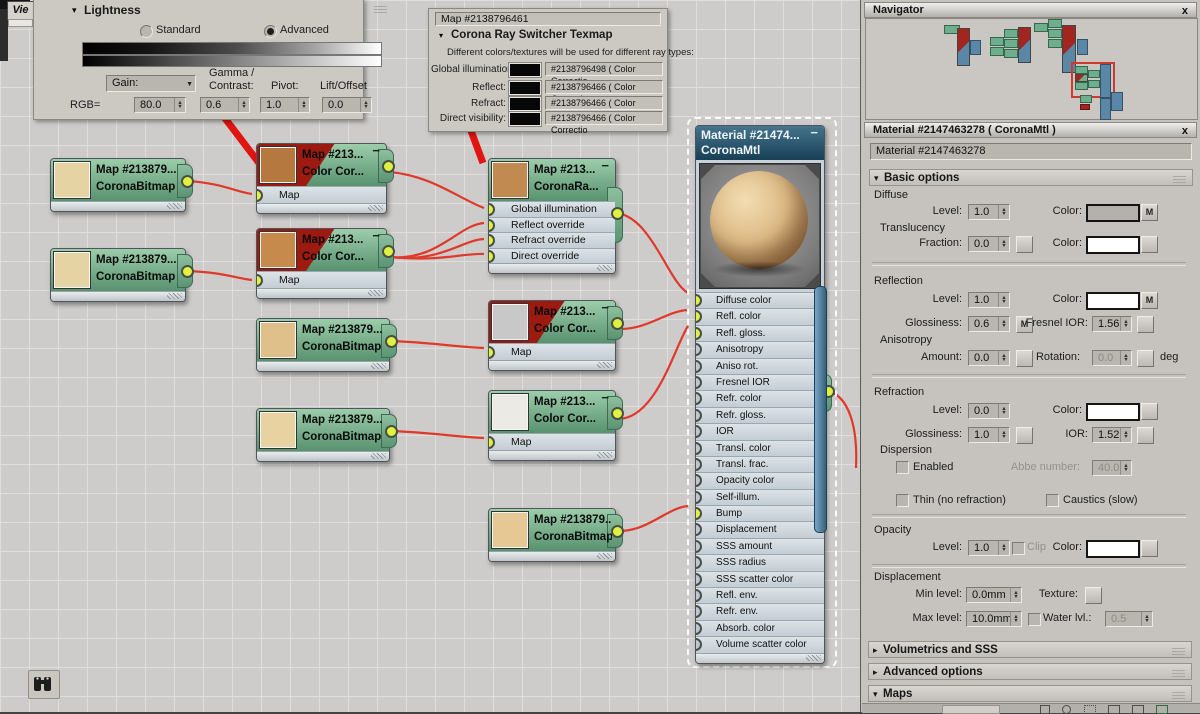 Image resolution: width=1200 pixels, height=714 pixels. I want to click on gradient-bar-top, so click(232, 48).